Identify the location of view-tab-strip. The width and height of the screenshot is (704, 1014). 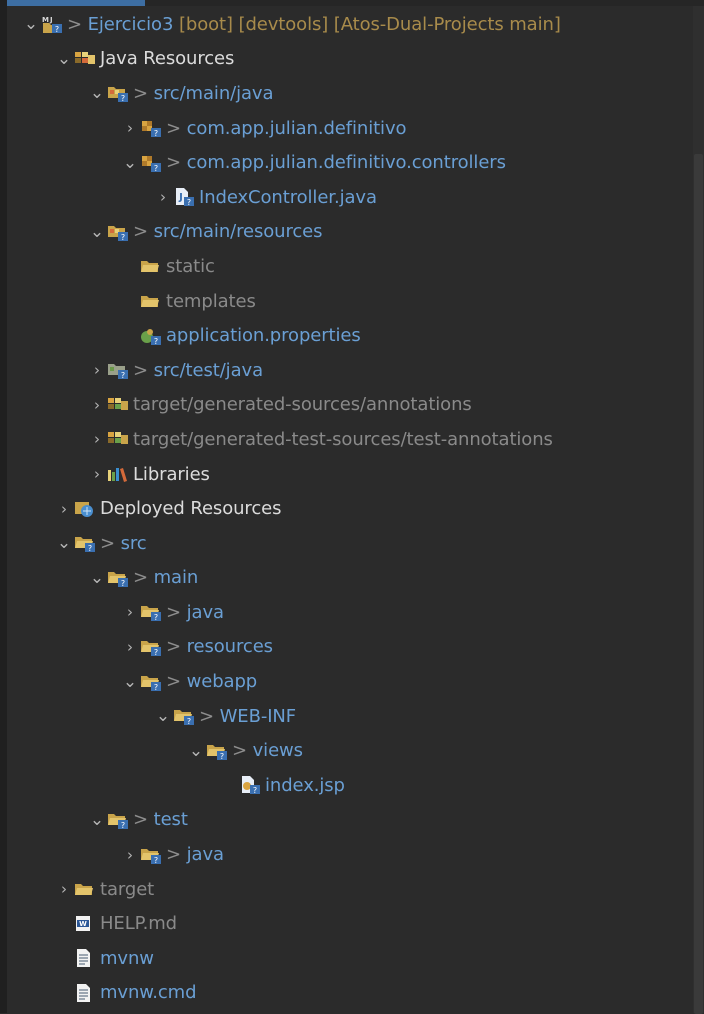
(355, 3).